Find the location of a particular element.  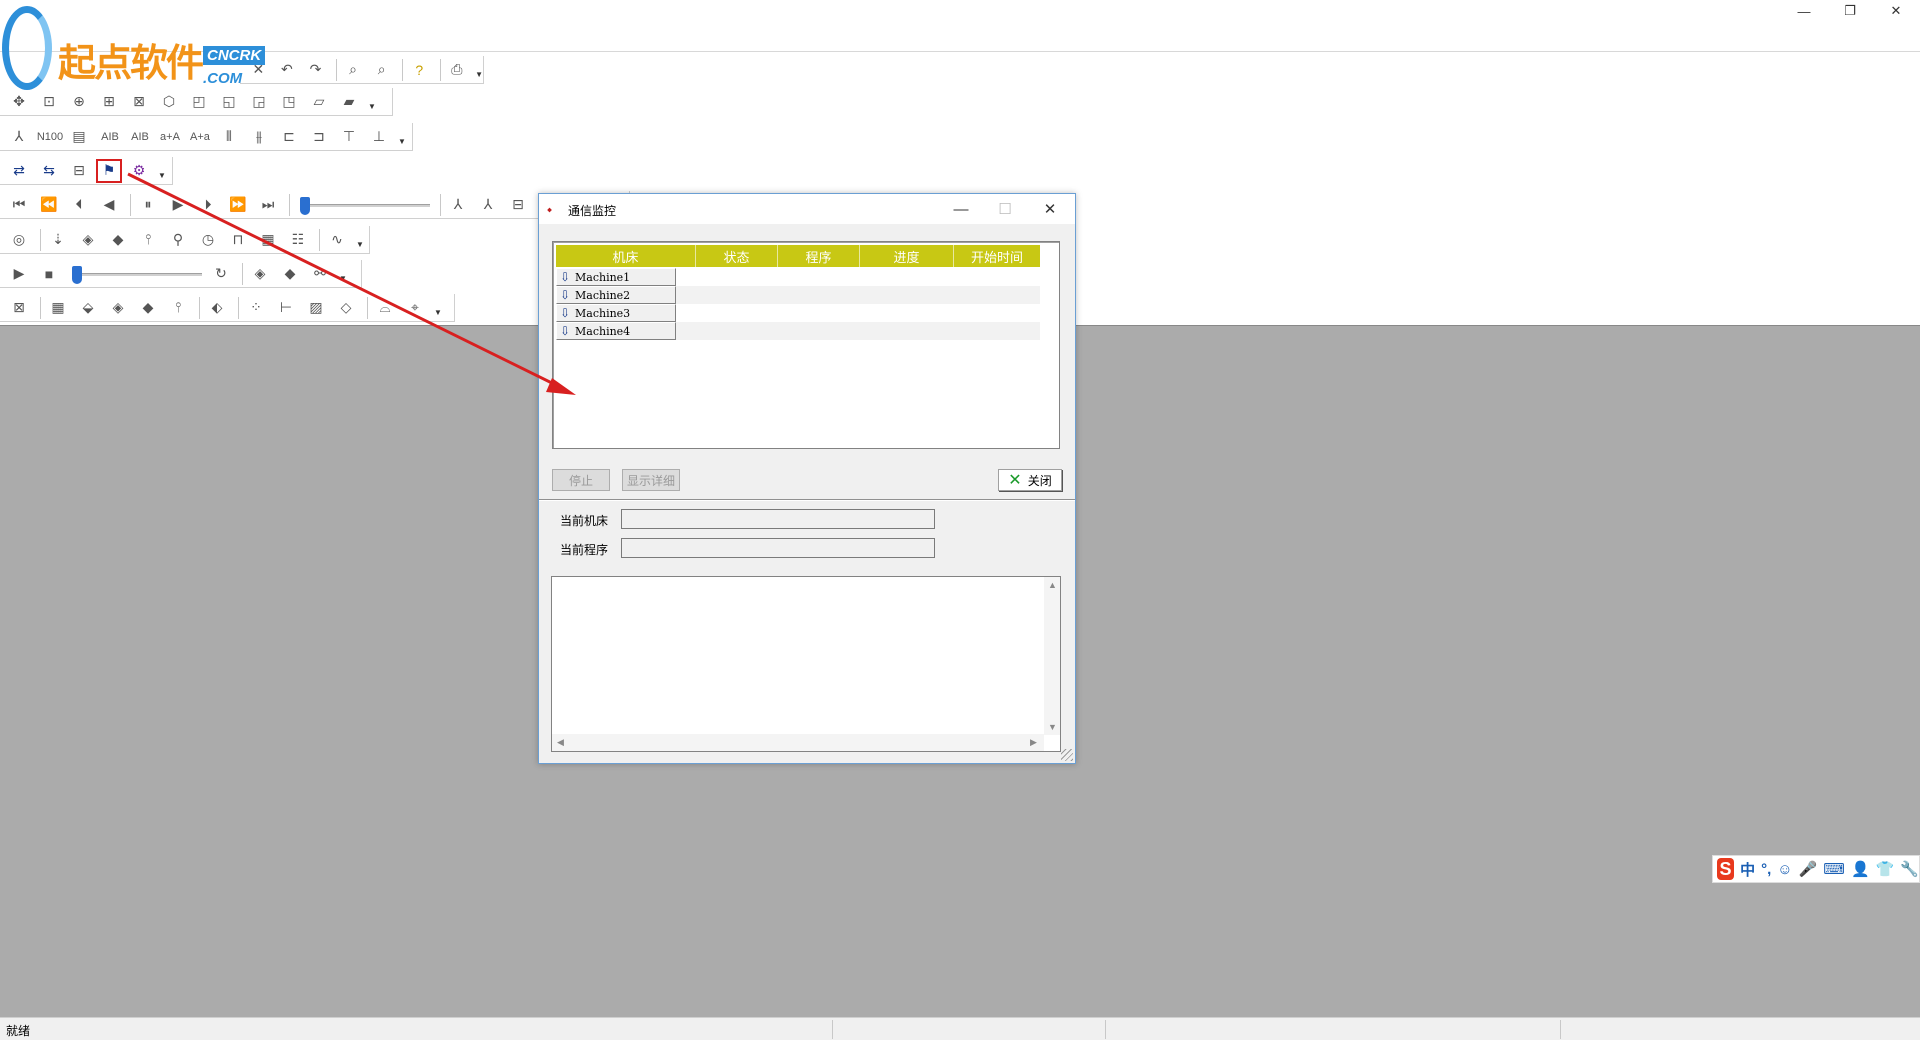

shaded-view-icon: ▰ is located at coordinates (349, 102).